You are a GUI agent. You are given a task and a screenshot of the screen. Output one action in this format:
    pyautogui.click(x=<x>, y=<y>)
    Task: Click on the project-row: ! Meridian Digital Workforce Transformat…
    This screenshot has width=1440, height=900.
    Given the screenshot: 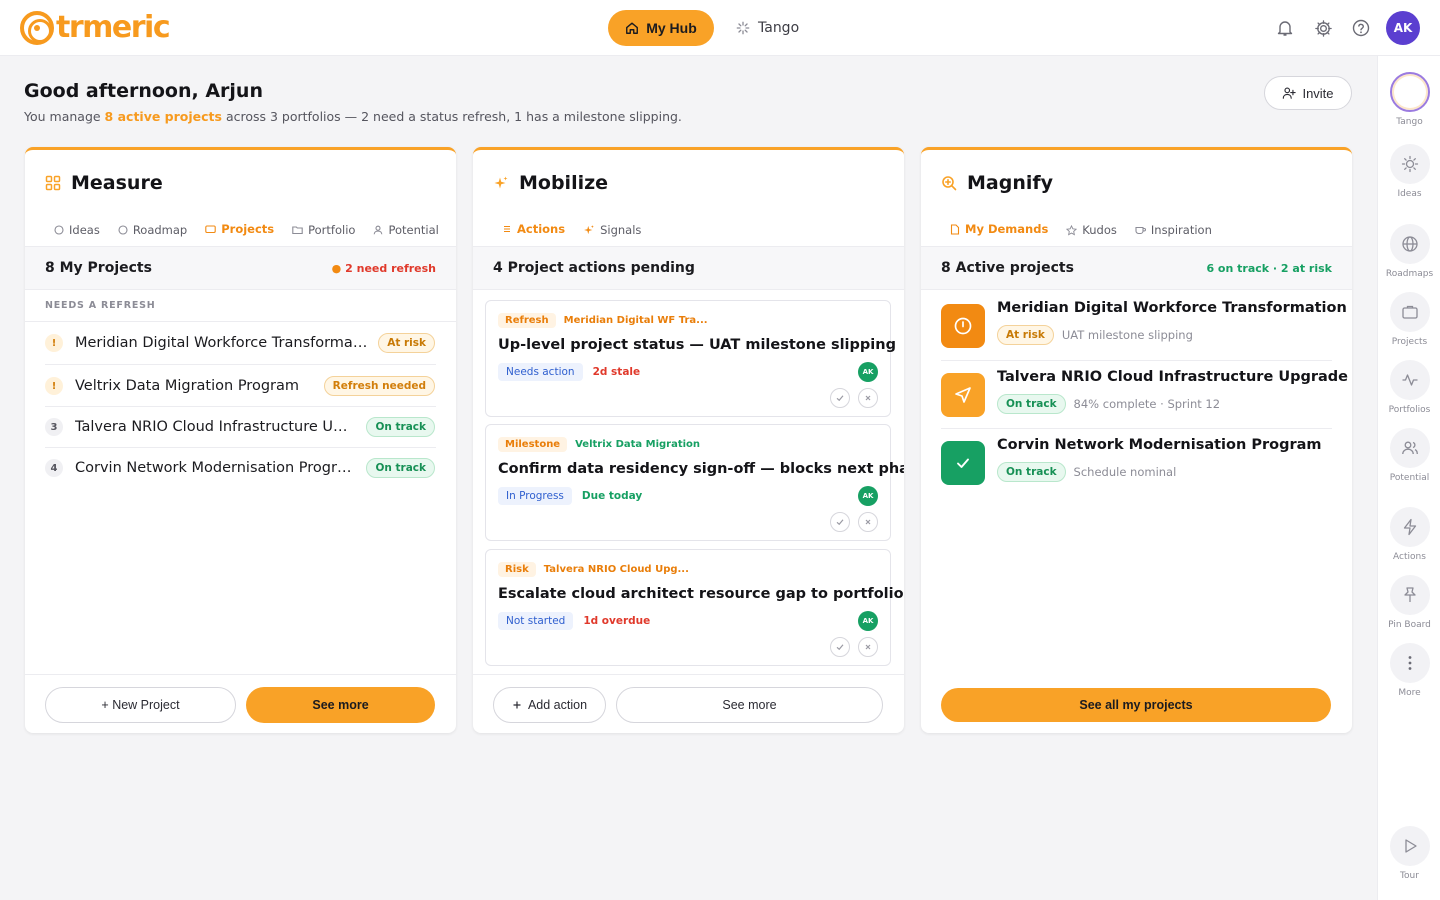 What is the action you would take?
    pyautogui.click(x=240, y=343)
    